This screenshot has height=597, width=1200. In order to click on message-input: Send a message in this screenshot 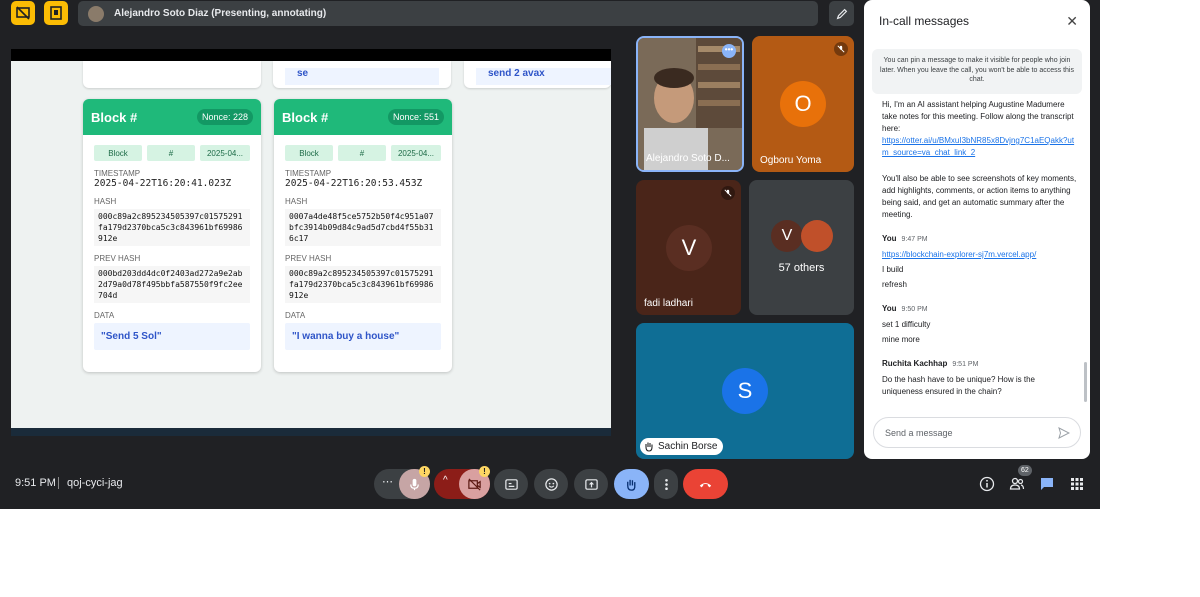, I will do `click(977, 432)`.